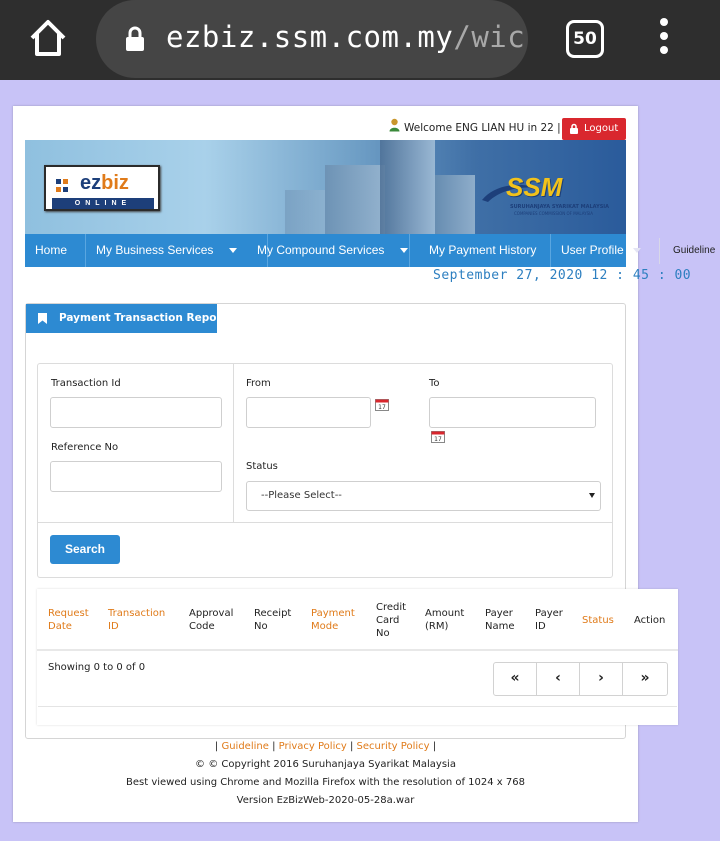 The height and width of the screenshot is (841, 720). Describe the element at coordinates (177, 250) in the screenshot. I see `nav-my-business-services: My Business Services` at that location.